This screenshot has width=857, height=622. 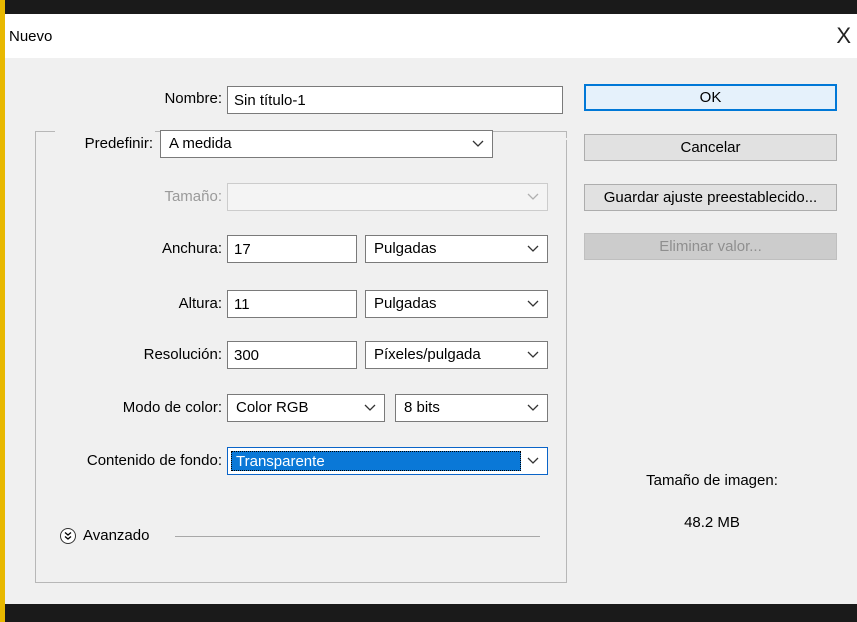 I want to click on expand-advanced-icon, so click(x=68, y=536).